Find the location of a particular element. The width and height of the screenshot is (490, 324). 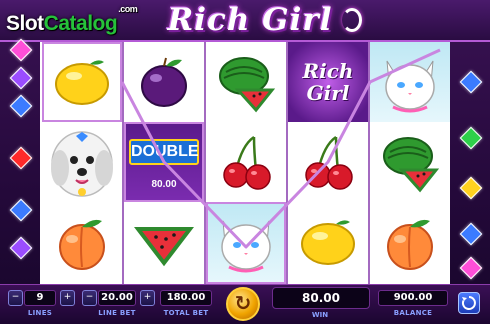

top-banner: SlotCatalog.com Rich Girl is located at coordinates (245, 21).